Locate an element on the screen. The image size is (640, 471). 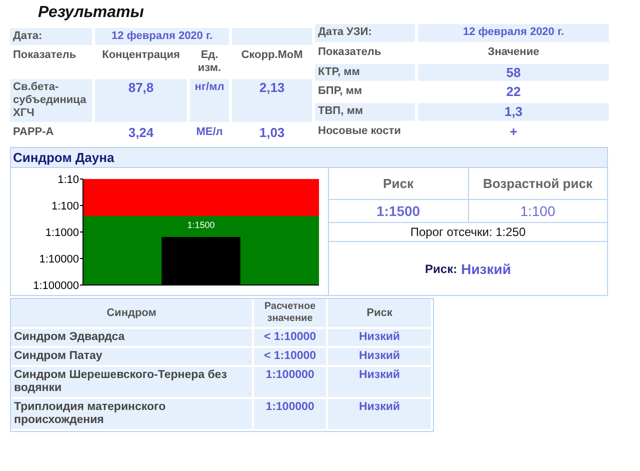
table-cell: PAPP-A is located at coordinates (52, 133).